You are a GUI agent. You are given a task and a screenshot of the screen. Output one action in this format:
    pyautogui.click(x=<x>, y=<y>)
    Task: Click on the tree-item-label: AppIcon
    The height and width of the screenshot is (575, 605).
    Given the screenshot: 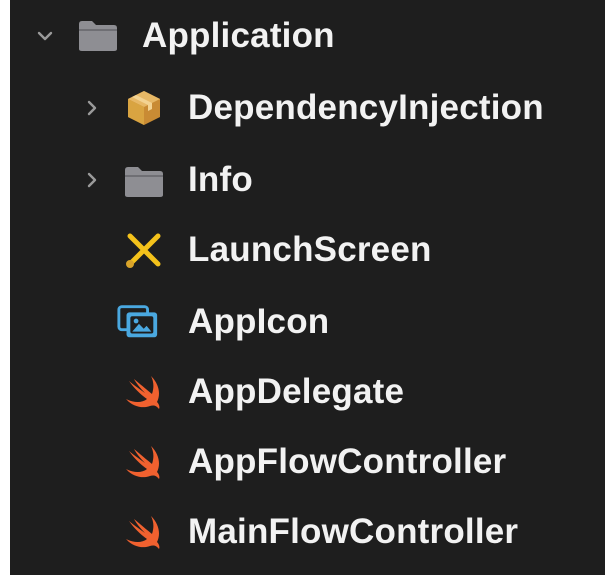 What is the action you would take?
    pyautogui.click(x=259, y=321)
    